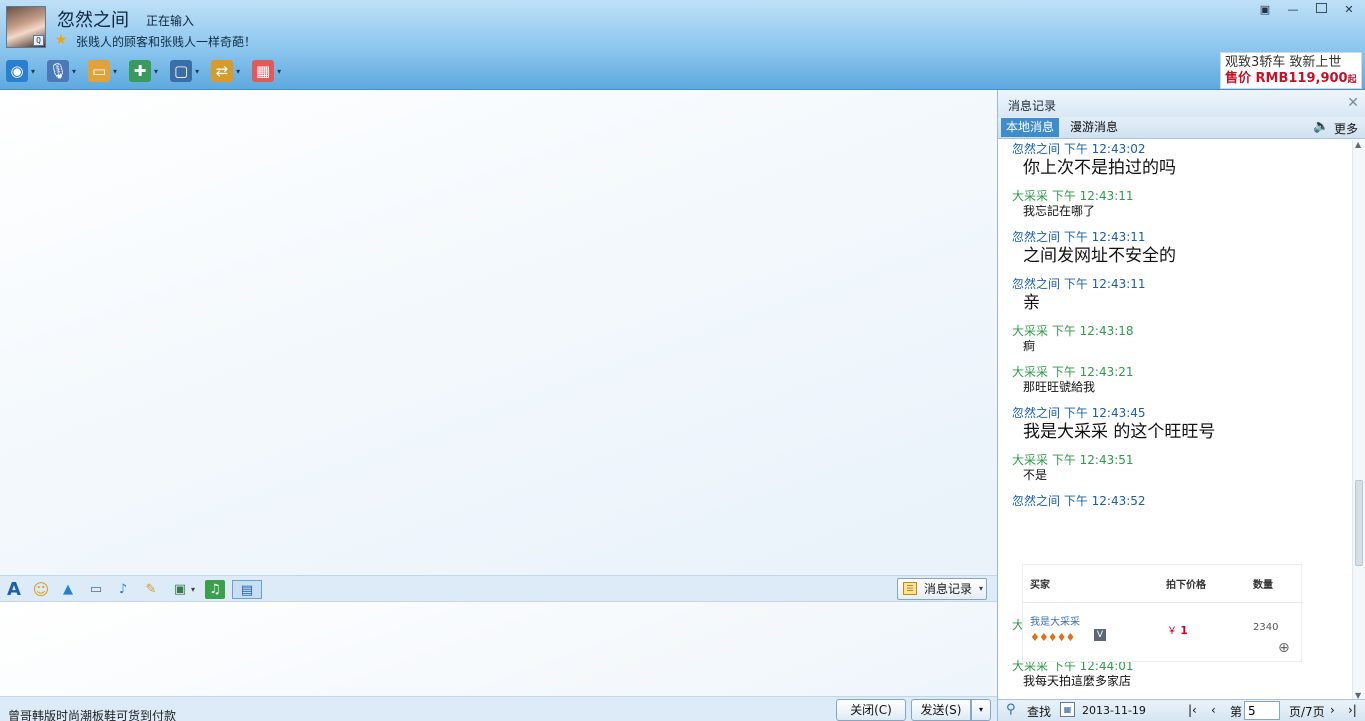 The height and width of the screenshot is (721, 1365). I want to click on message-text: 我忘記在哪了, so click(1059, 211).